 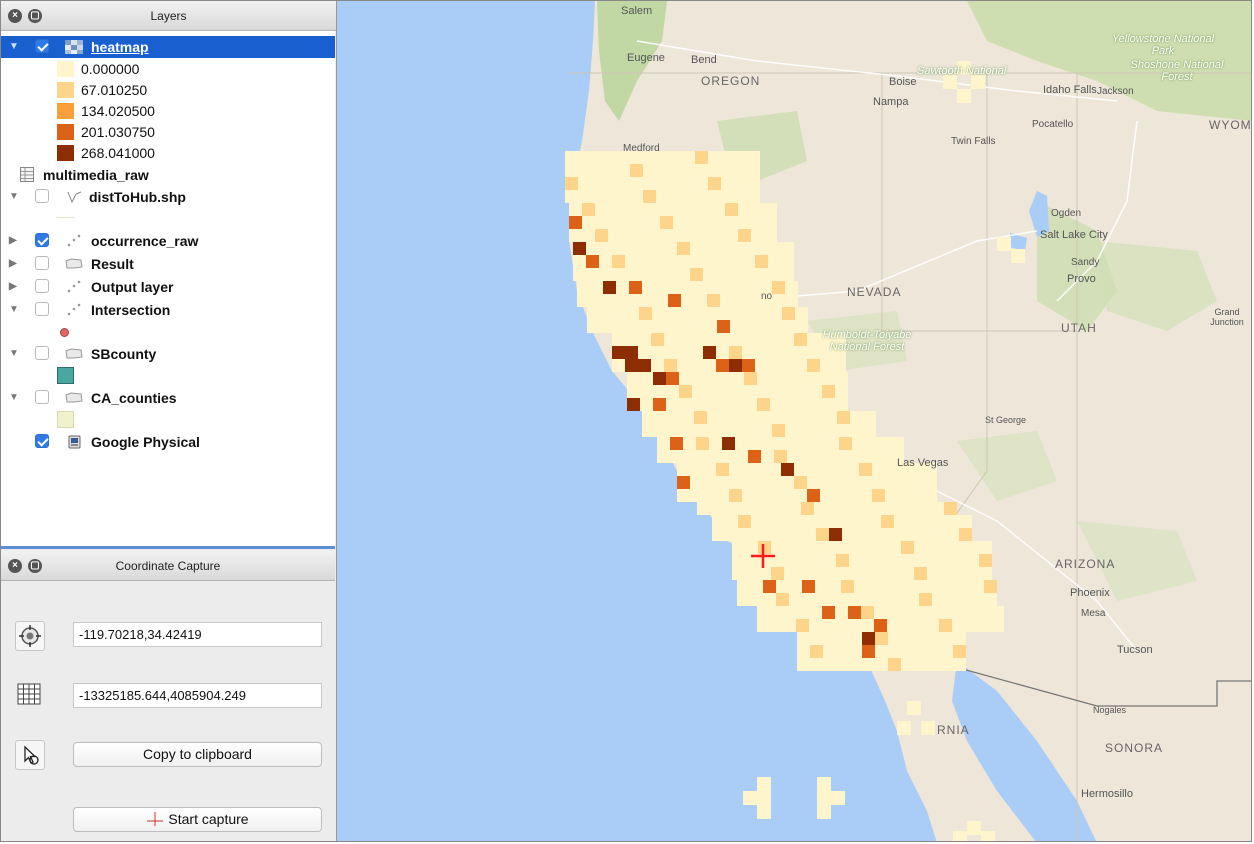 What do you see at coordinates (74, 286) in the screenshot?
I see `point-layer-icon` at bounding box center [74, 286].